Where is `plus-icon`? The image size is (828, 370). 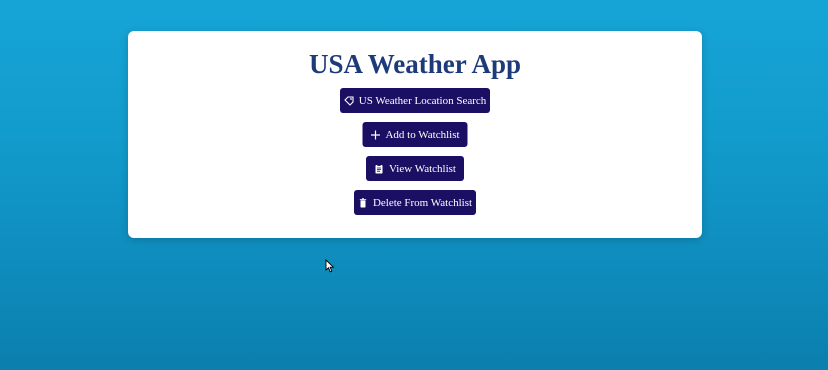 plus-icon is located at coordinates (375, 135).